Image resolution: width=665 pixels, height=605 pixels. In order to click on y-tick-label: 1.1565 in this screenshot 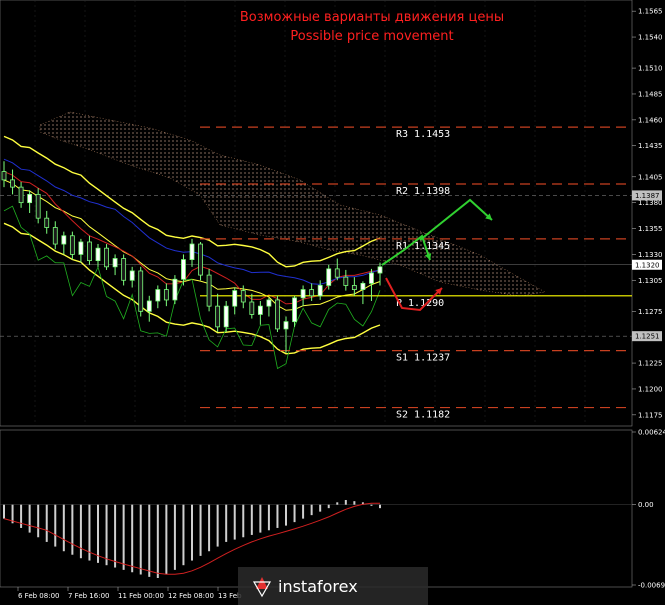, I will do `click(650, 12)`.